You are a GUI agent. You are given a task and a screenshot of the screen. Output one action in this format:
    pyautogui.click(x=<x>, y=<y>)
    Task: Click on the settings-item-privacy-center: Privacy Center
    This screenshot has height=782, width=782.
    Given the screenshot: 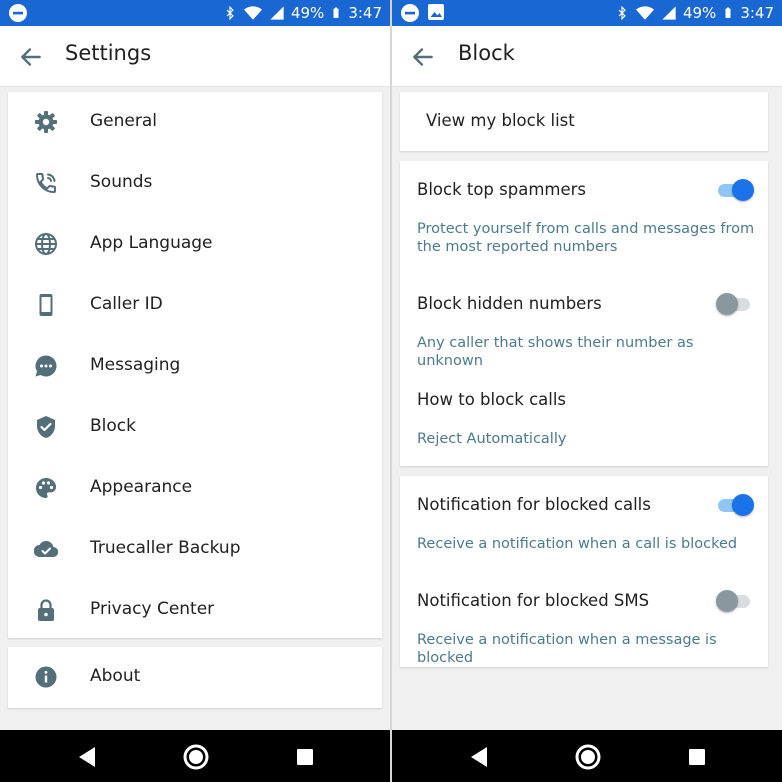 What is the action you would take?
    pyautogui.click(x=195, y=610)
    